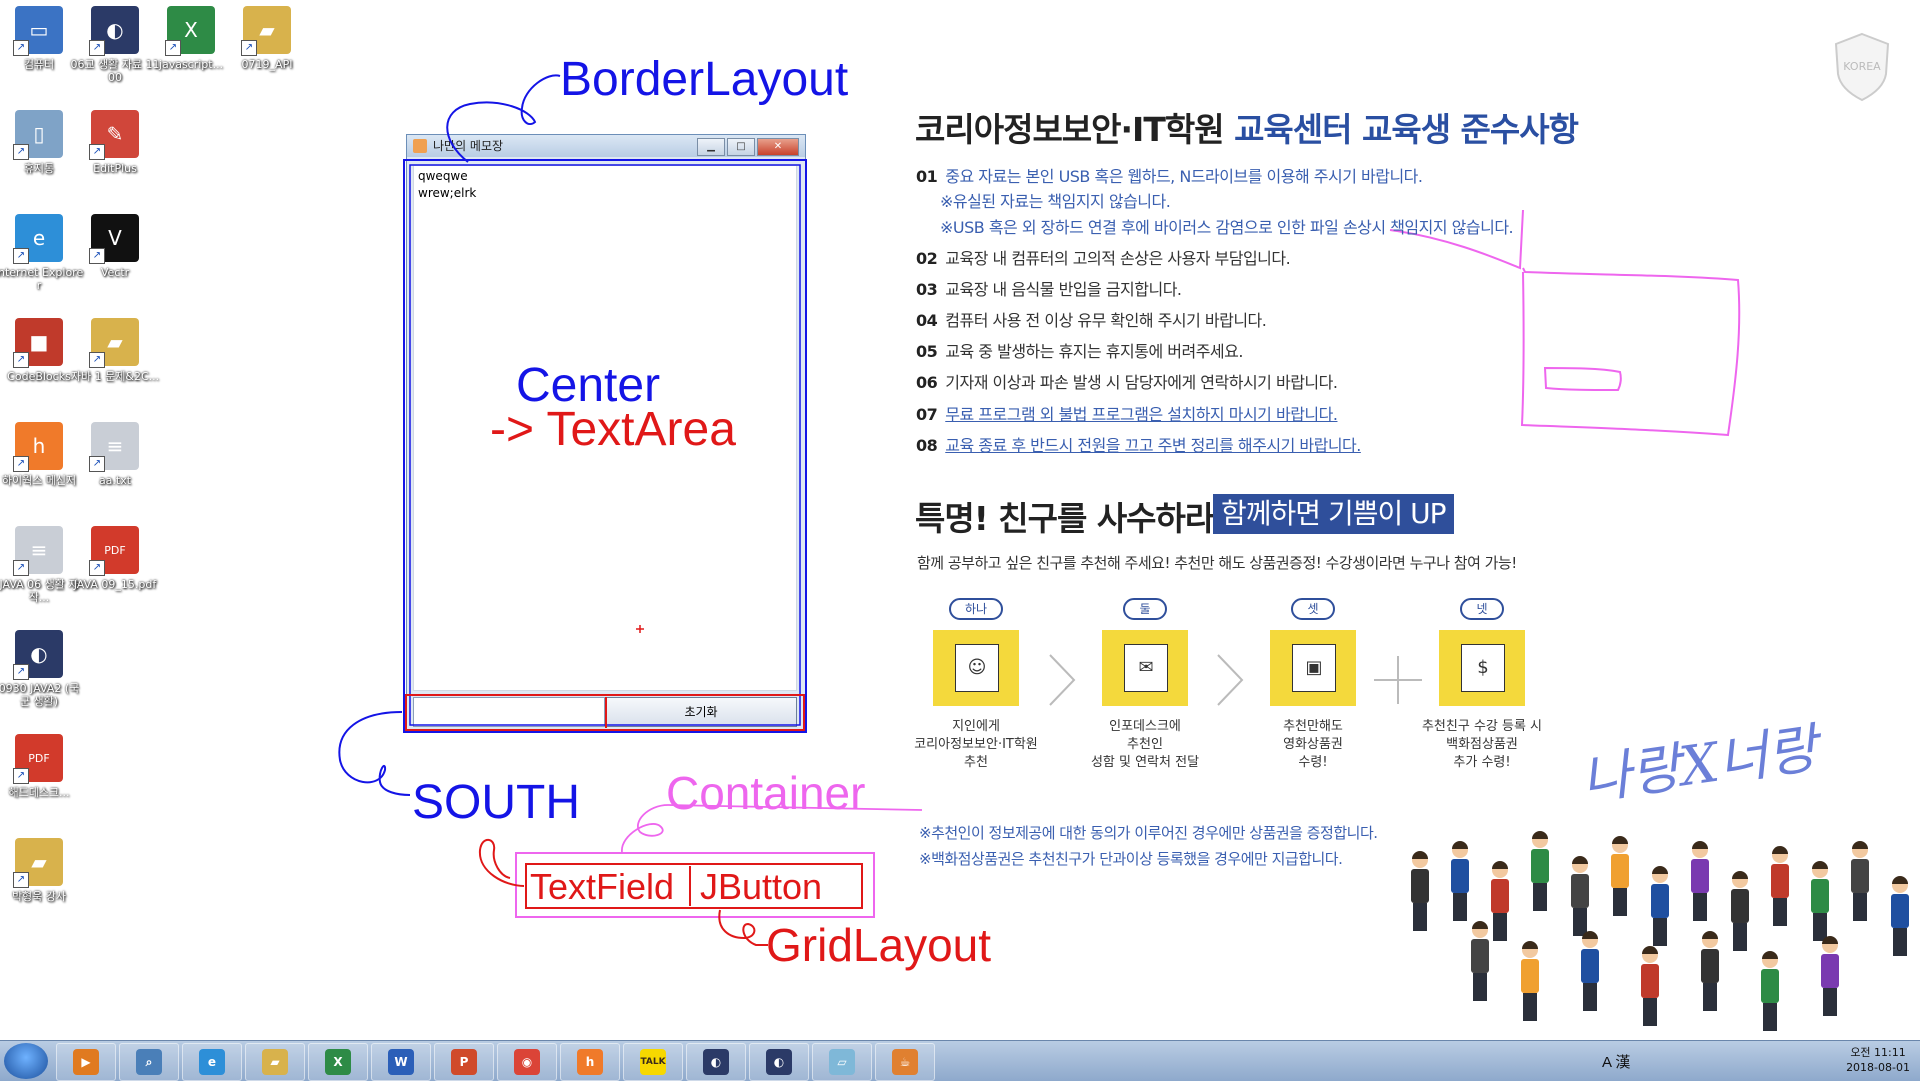 Image resolution: width=1920 pixels, height=1081 pixels. I want to click on icon-glyph: PDF, so click(115, 550).